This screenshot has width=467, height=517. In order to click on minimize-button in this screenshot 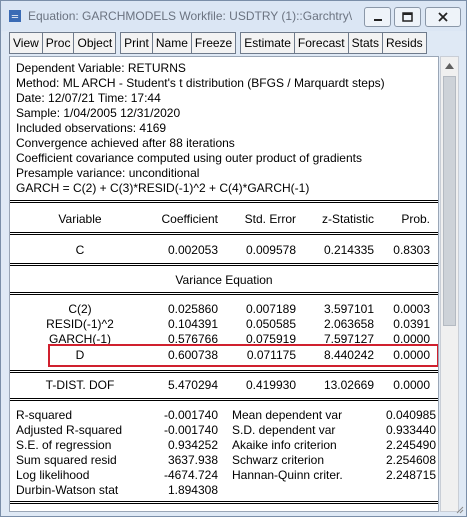, I will do `click(377, 17)`.